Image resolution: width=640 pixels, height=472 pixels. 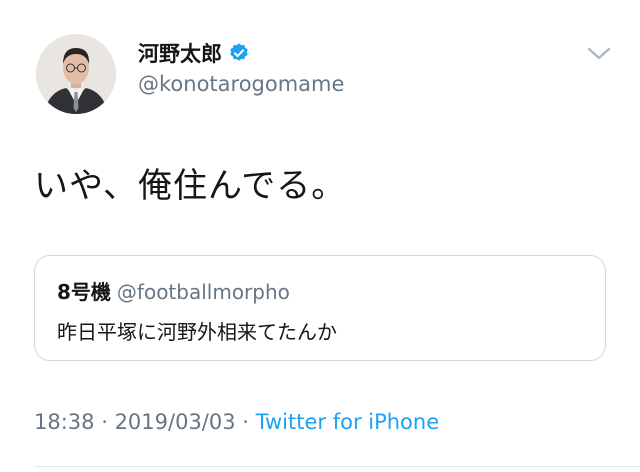 What do you see at coordinates (84, 292) in the screenshot?
I see `quoted-tweet-name: 8号機` at bounding box center [84, 292].